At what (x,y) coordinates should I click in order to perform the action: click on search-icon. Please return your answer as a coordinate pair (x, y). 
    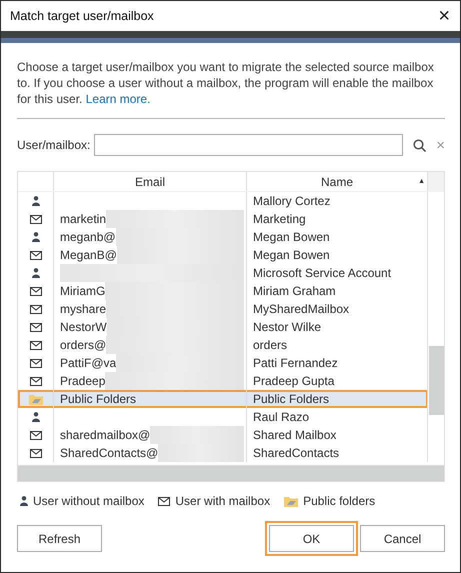
    Looking at the image, I should click on (419, 145).